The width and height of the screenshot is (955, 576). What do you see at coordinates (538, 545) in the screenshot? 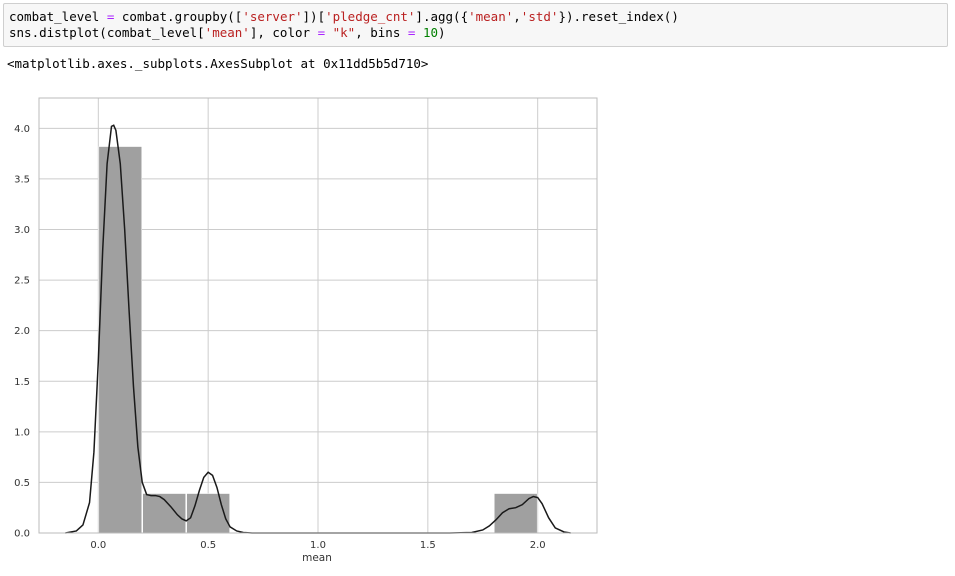
I see `x-tick-label: 2.0` at bounding box center [538, 545].